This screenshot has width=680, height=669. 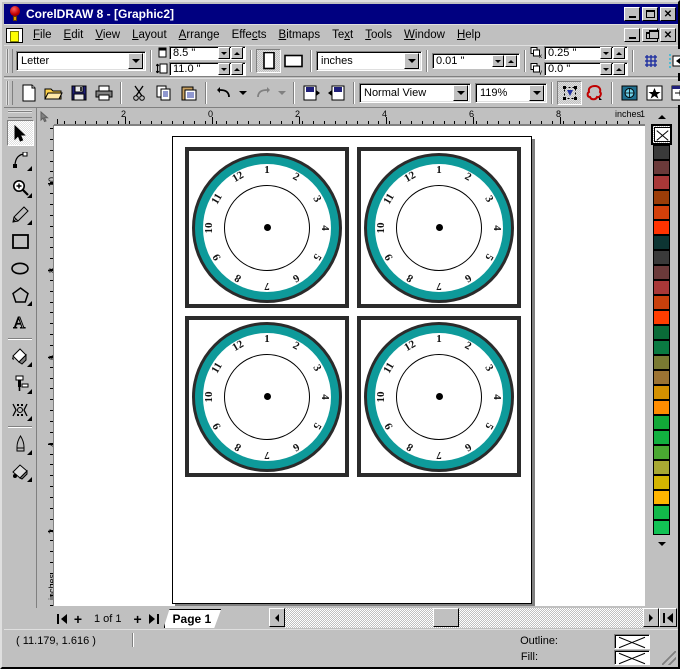 I want to click on palette-scroll-down-button, so click(x=661, y=543).